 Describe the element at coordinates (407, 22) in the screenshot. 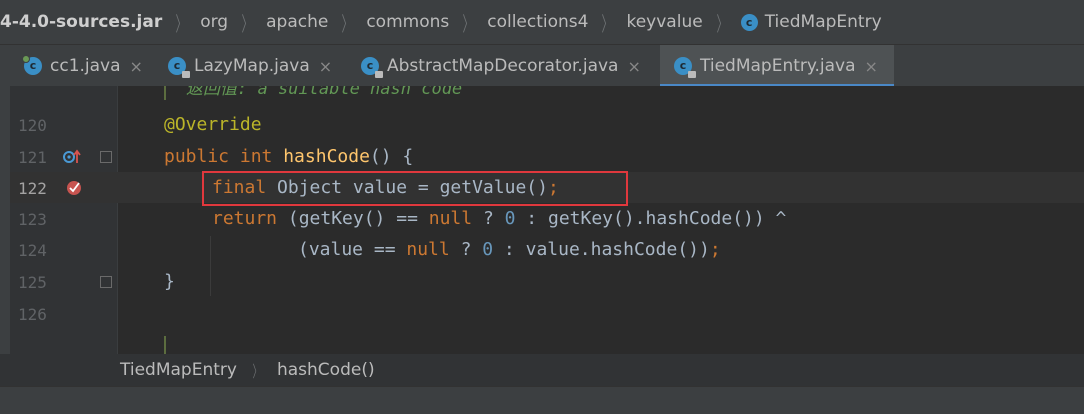

I see `breadcrumb-commons: commons` at that location.